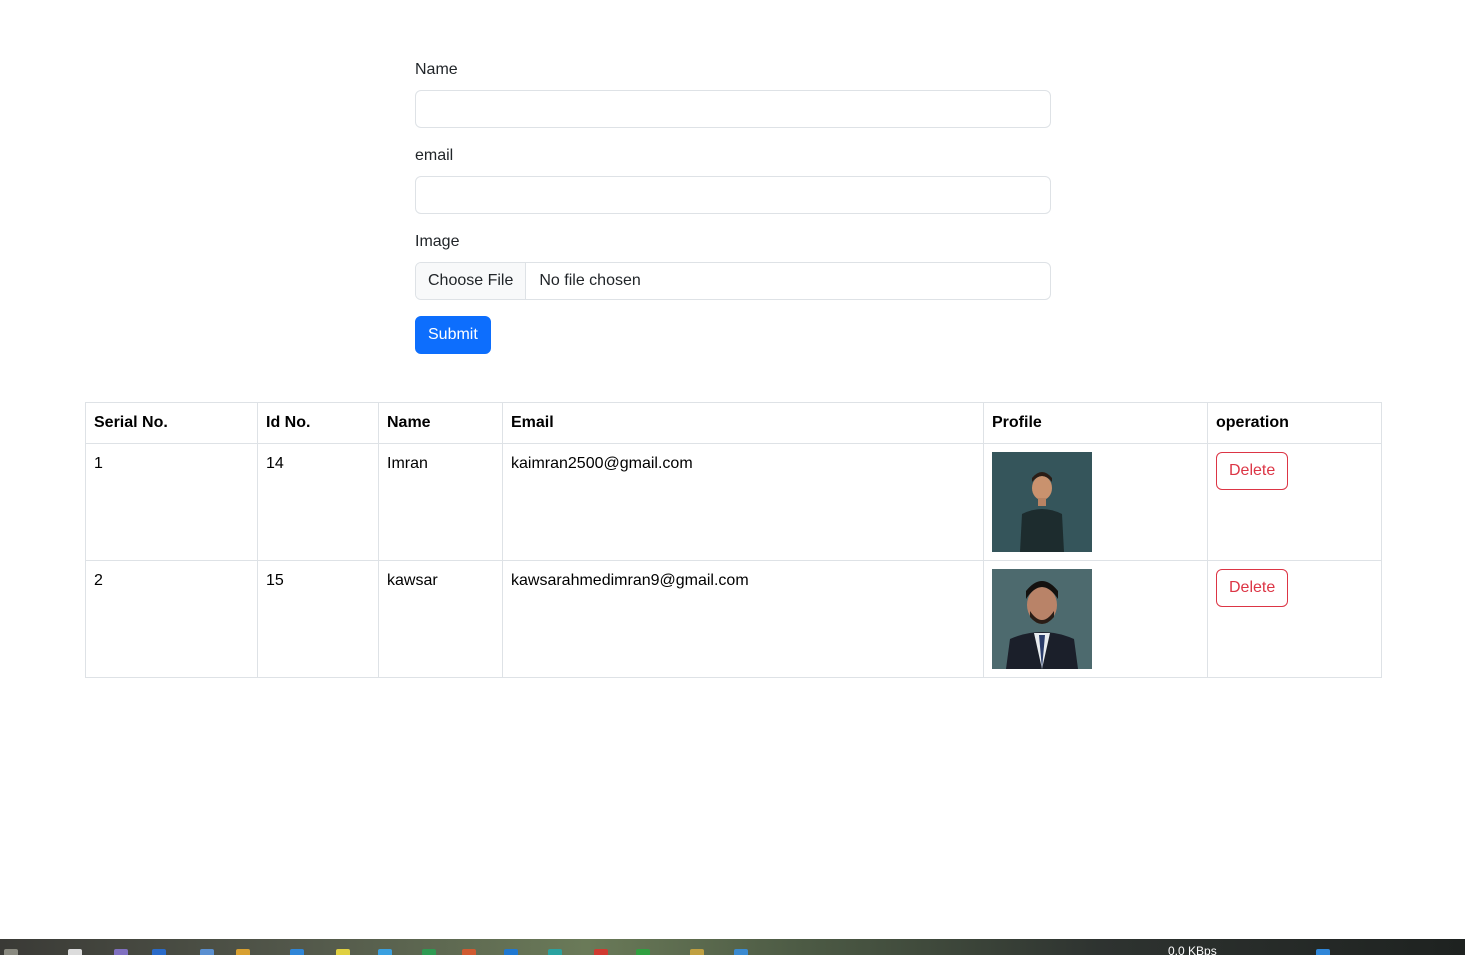  Describe the element at coordinates (1095, 423) in the screenshot. I see `header-profile: Profile` at that location.